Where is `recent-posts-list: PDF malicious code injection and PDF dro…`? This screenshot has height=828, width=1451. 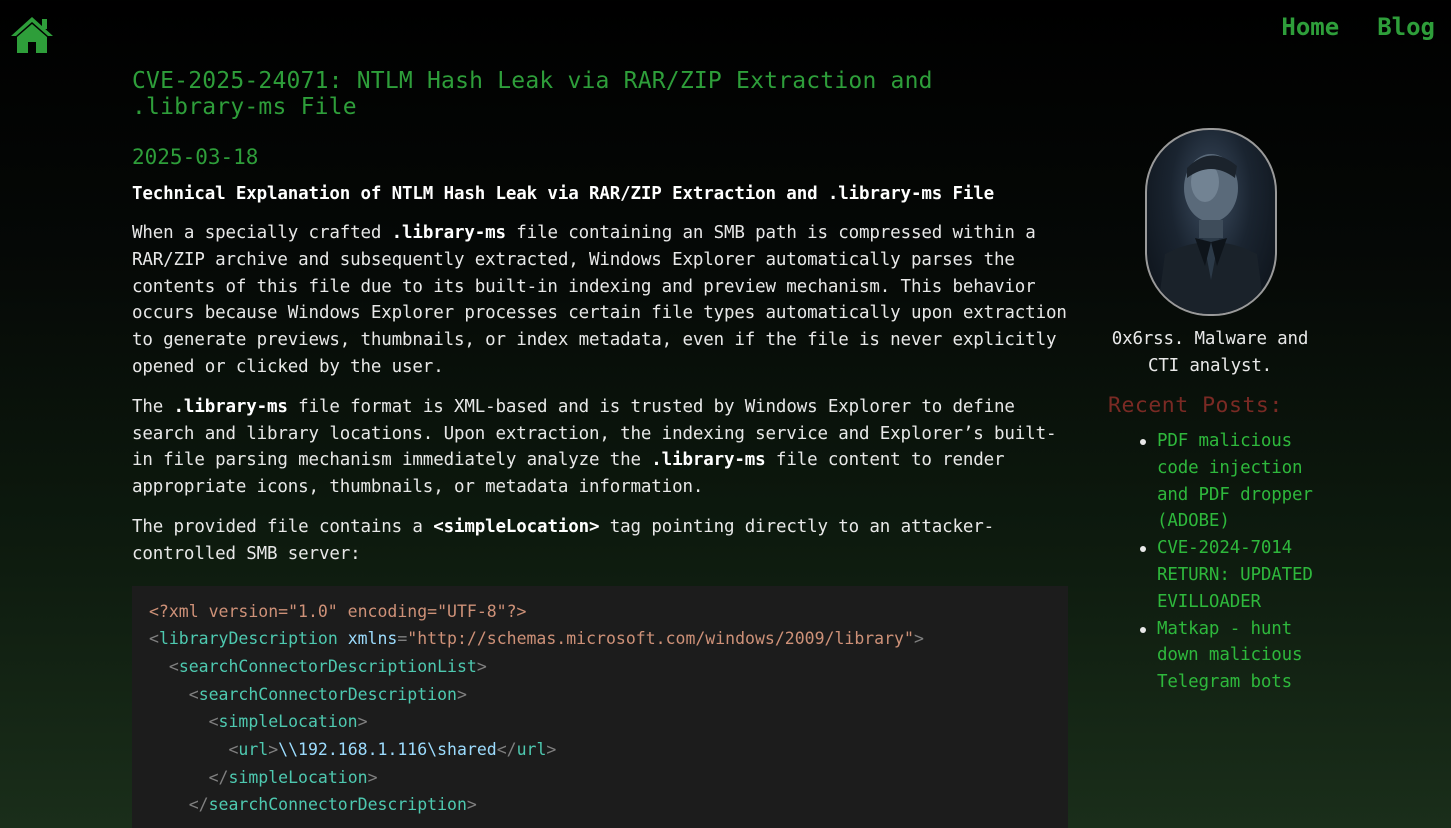
recent-posts-list: PDF malicious code injection and PDF dro… is located at coordinates (1210, 562).